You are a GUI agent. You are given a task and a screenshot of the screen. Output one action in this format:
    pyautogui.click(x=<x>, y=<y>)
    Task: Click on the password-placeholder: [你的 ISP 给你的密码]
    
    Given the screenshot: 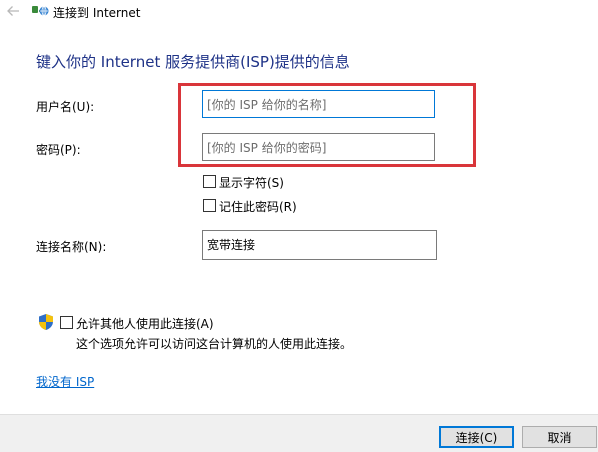 What is the action you would take?
    pyautogui.click(x=267, y=148)
    